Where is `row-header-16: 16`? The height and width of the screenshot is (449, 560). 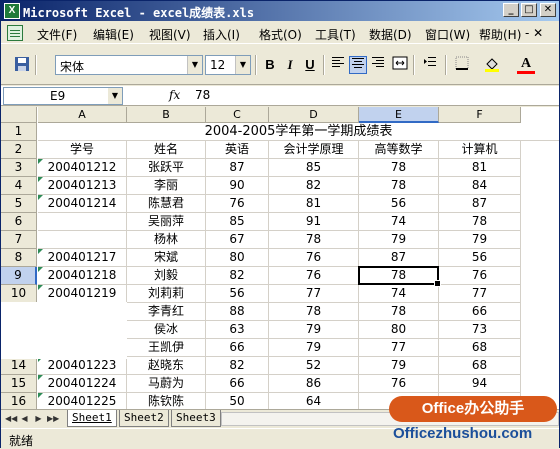 row-header-16: 16 is located at coordinates (19, 401).